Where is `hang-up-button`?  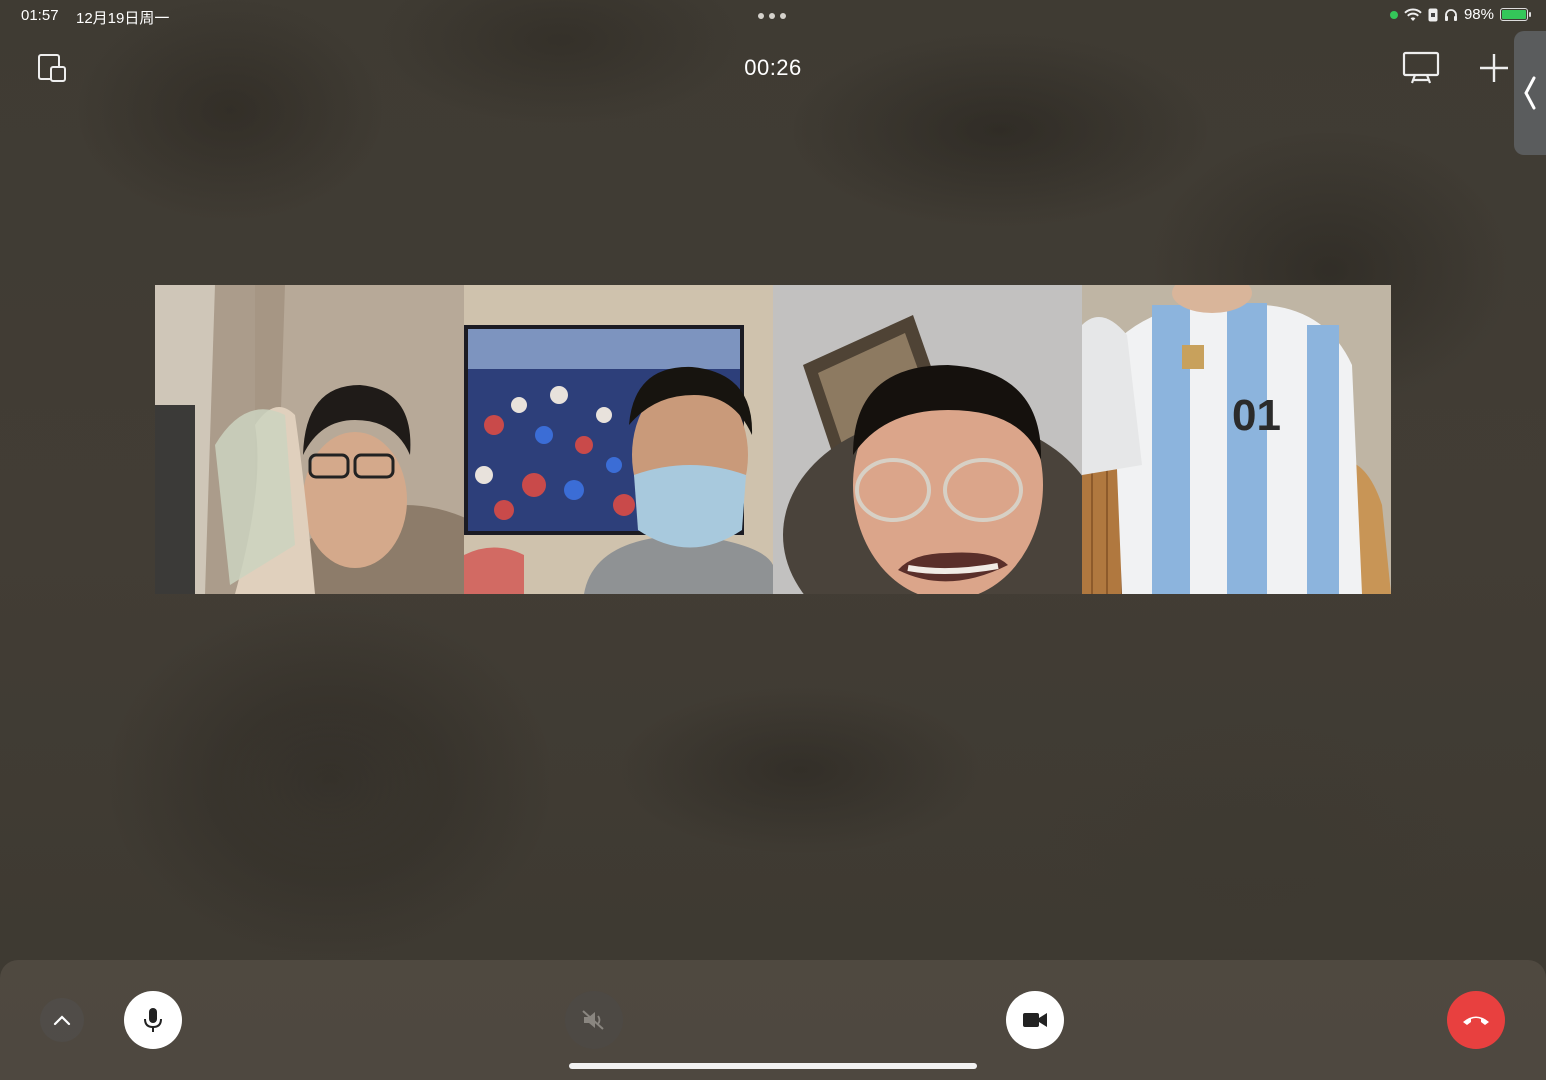
hang-up-button is located at coordinates (1476, 1020).